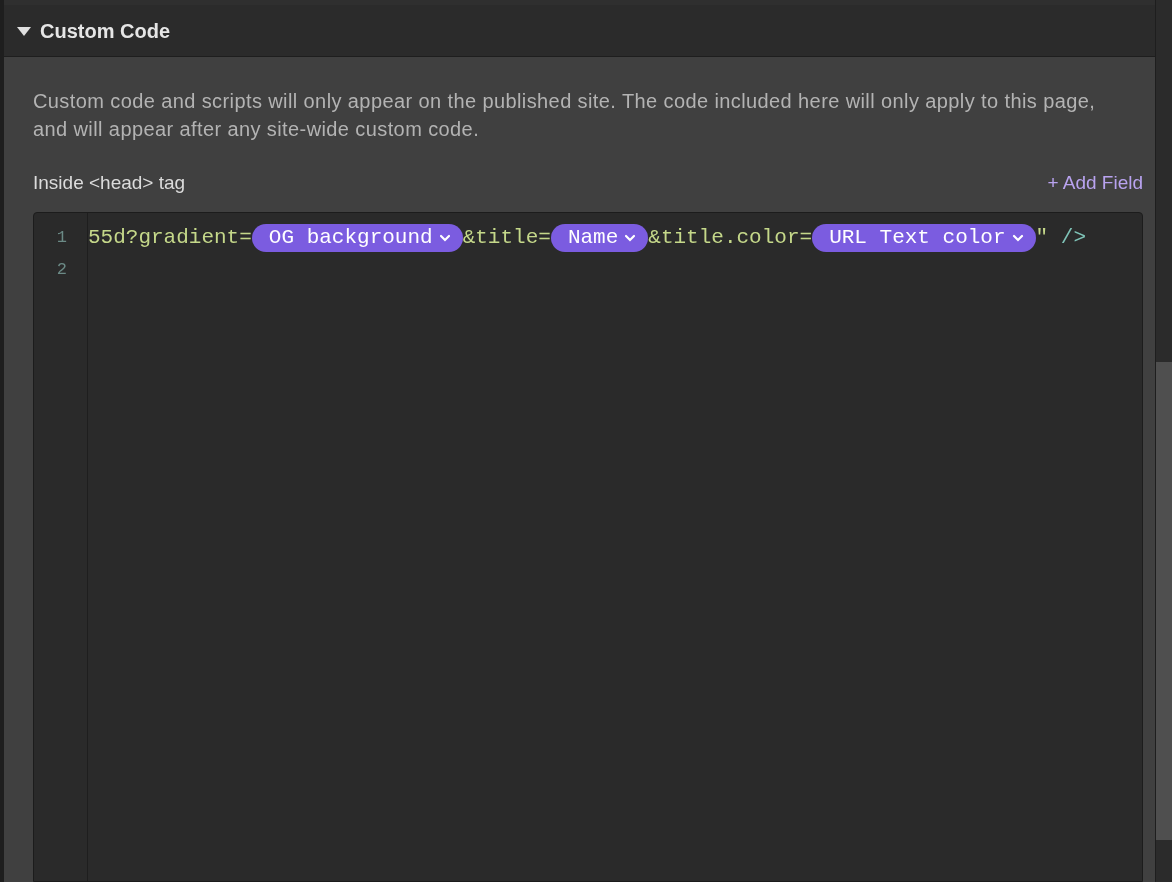  What do you see at coordinates (109, 183) in the screenshot?
I see `field-label: Inside <head> tag` at bounding box center [109, 183].